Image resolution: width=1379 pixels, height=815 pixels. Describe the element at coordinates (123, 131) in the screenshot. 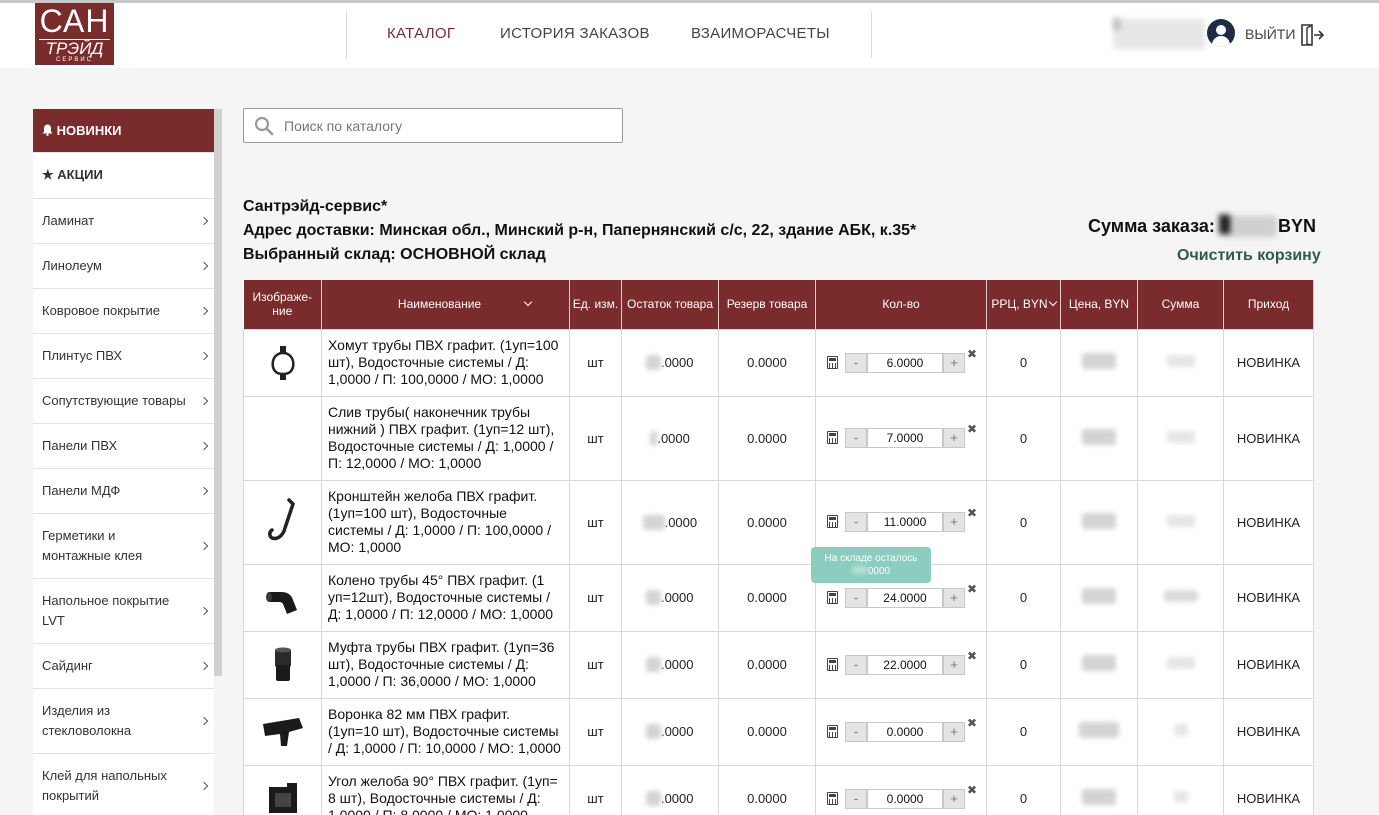

I see `sidebar-item-new: НОВИНКИ` at that location.